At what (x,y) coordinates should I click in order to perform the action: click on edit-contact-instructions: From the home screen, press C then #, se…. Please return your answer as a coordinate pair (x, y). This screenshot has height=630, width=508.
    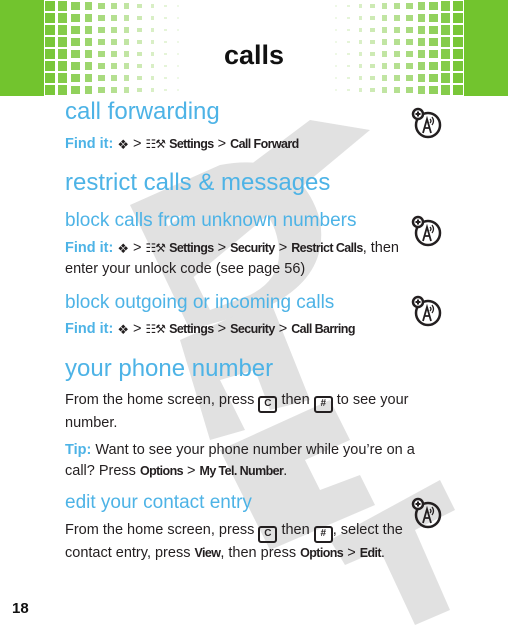
    Looking at the image, I should click on (237, 542).